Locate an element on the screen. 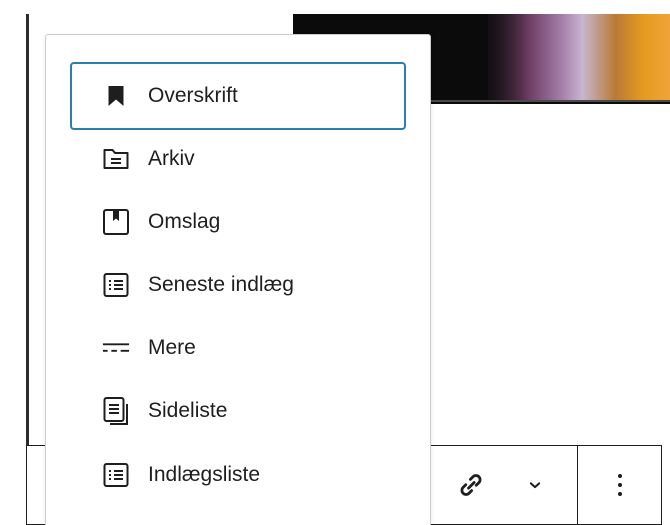 The image size is (670, 525). chevron-down-icon is located at coordinates (535, 485).